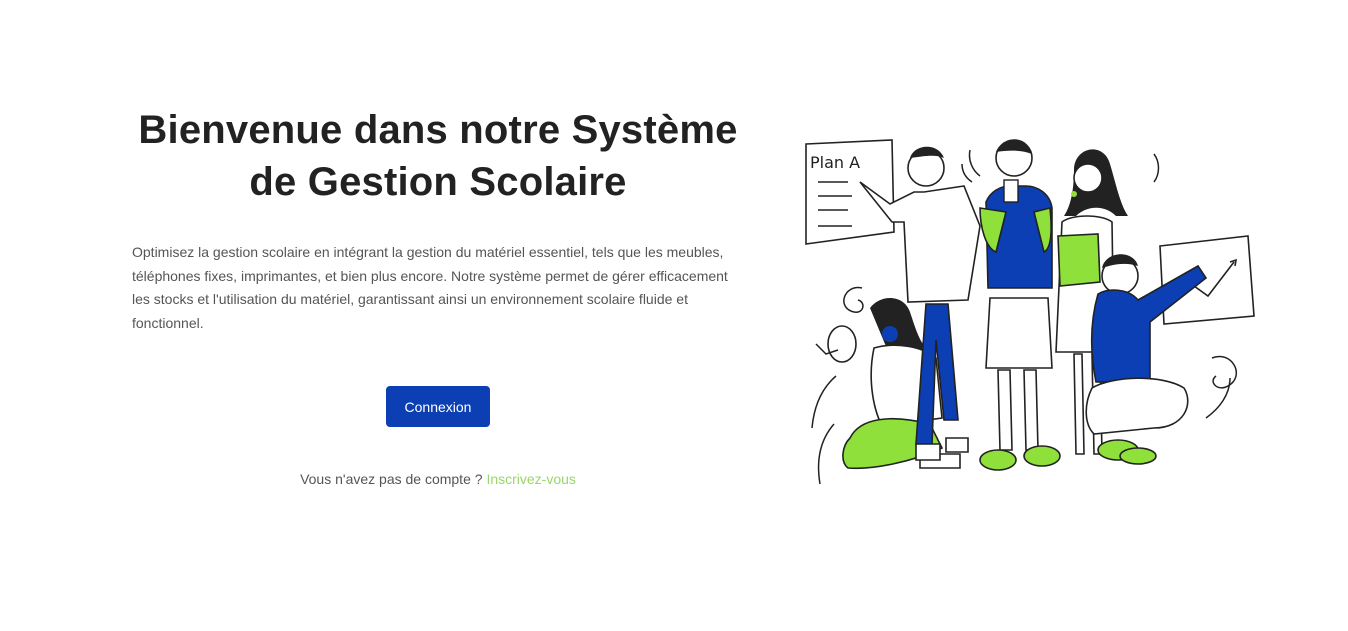 The height and width of the screenshot is (631, 1348). I want to click on login-button-wrap: Connexion, so click(438, 406).